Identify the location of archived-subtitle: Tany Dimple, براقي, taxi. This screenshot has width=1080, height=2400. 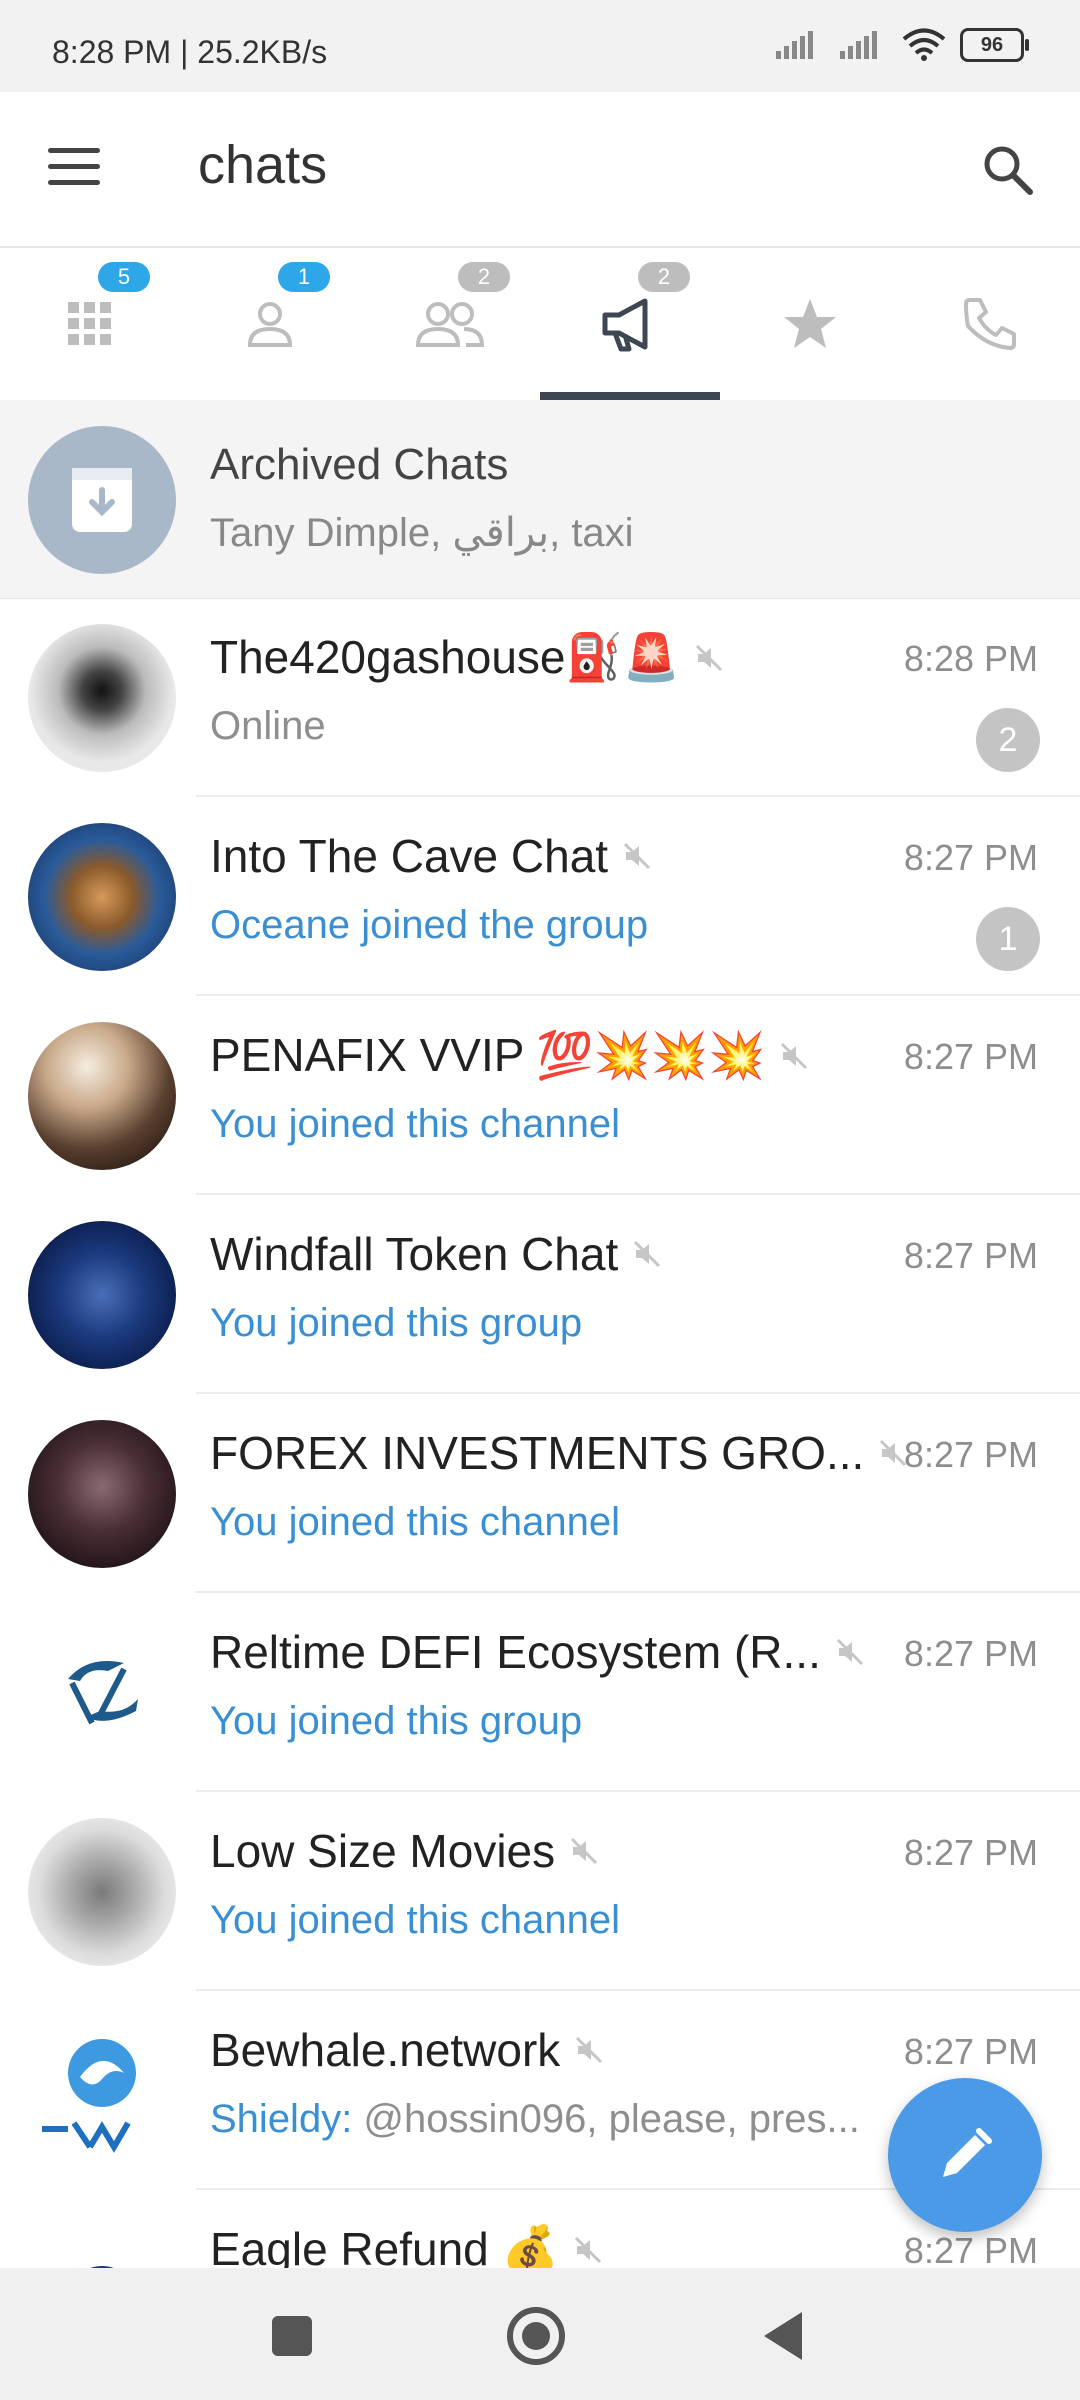
(422, 533).